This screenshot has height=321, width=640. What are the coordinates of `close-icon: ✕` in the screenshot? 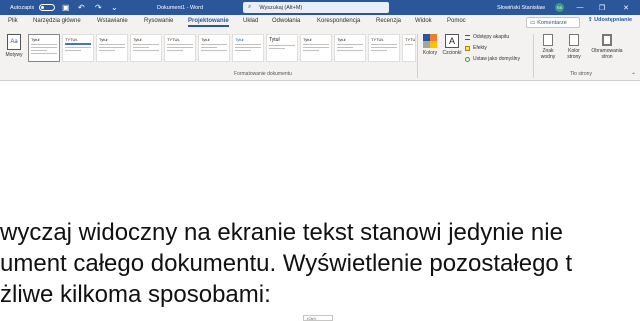 It's located at (626, 7).